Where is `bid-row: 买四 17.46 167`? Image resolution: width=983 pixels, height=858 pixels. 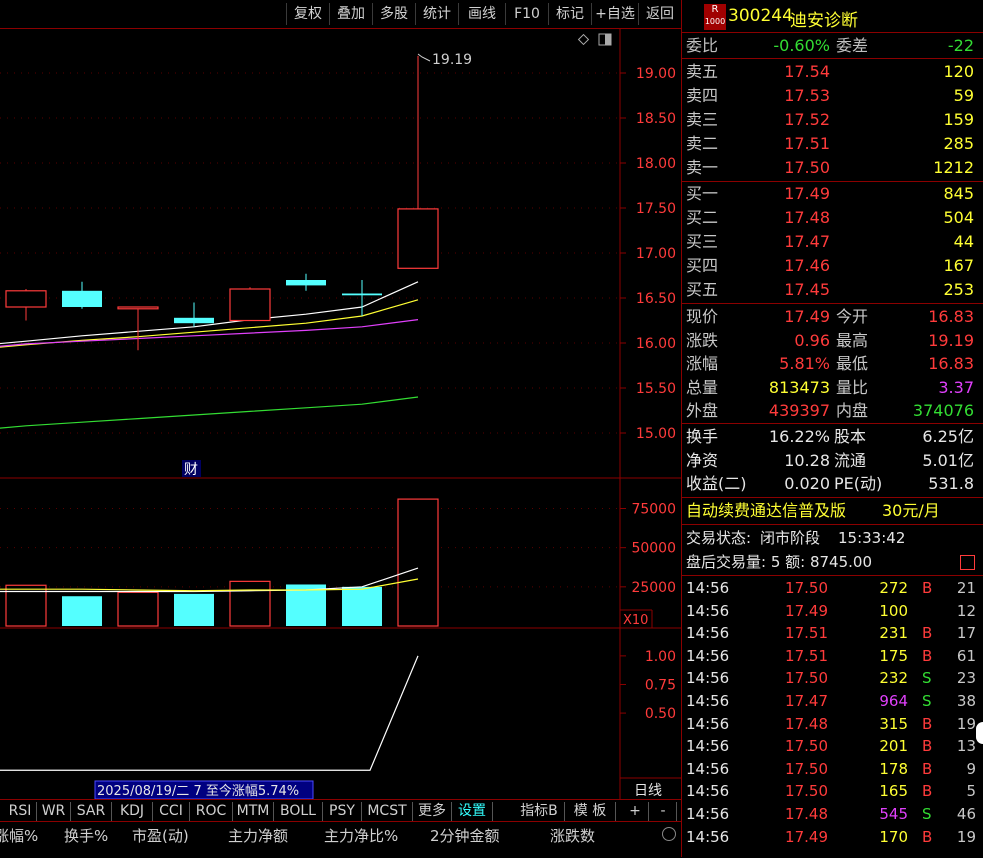
bid-row: 买四 17.46 167 is located at coordinates (831, 265).